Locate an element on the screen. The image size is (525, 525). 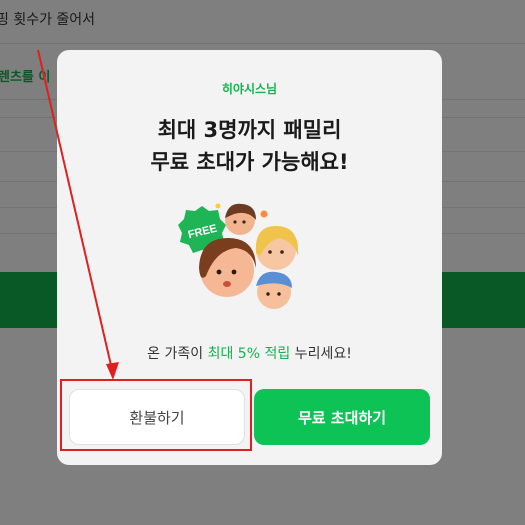
benefit-description-text: 온 가족이 is located at coordinates (177, 354).